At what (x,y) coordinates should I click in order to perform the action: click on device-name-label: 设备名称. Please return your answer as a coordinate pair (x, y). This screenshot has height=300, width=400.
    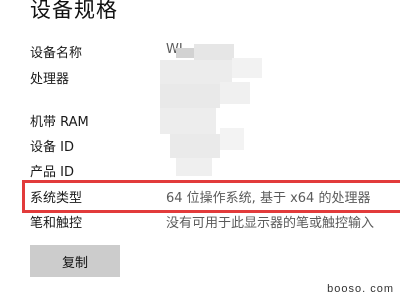
    Looking at the image, I should click on (56, 53).